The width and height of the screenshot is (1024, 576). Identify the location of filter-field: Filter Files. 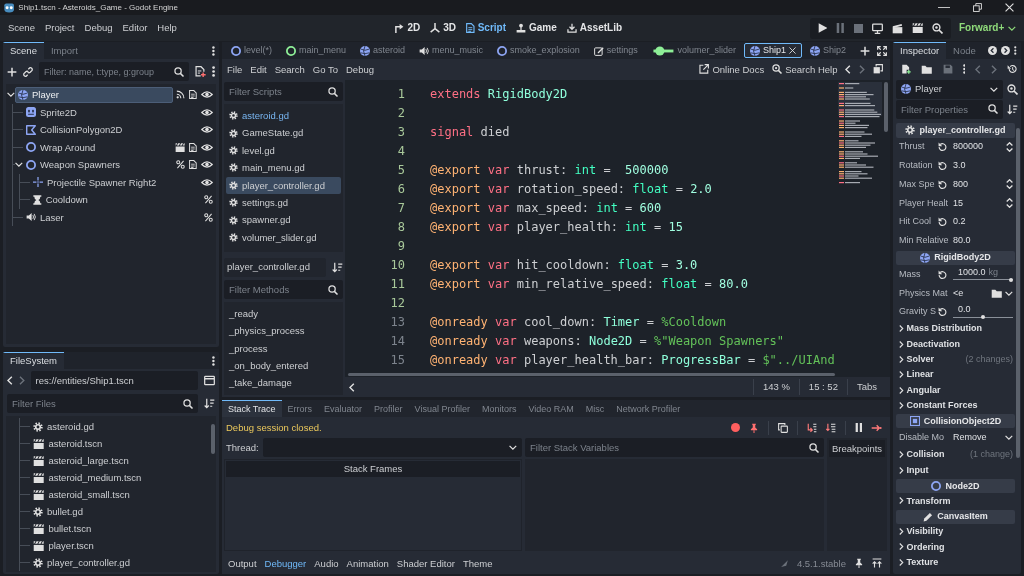
(102, 403).